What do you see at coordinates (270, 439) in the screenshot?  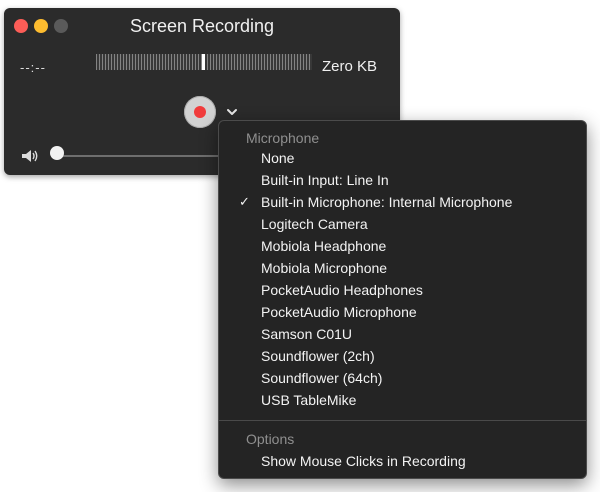 I see `options-header: Options` at bounding box center [270, 439].